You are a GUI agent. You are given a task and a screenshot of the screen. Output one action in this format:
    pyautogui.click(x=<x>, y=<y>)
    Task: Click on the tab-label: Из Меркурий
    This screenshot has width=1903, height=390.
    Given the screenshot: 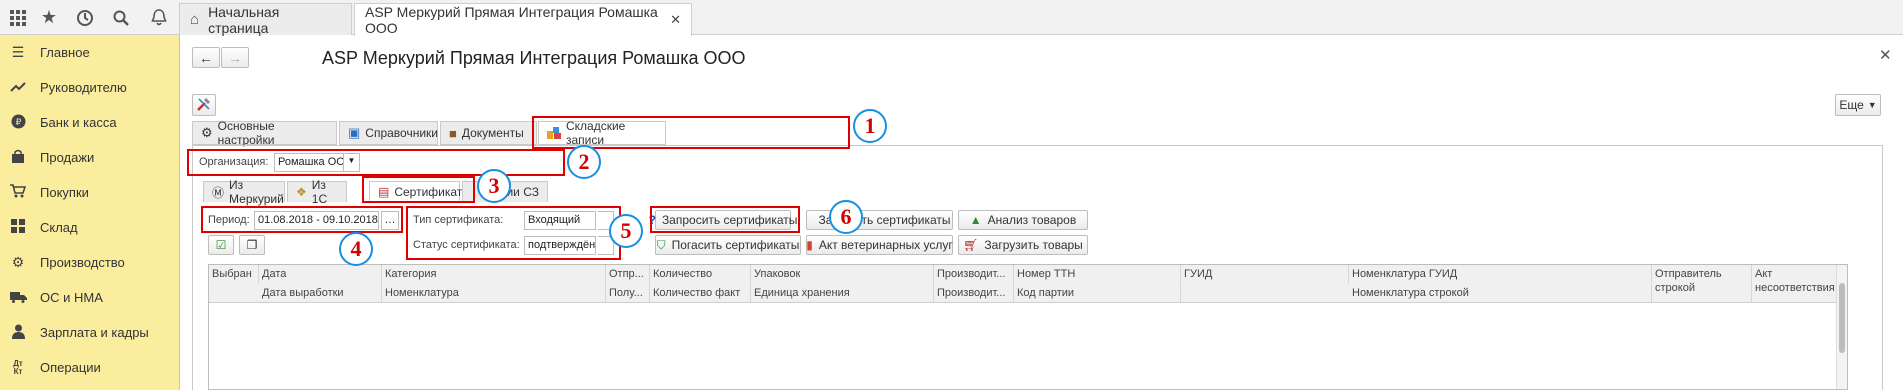 What is the action you would take?
    pyautogui.click(x=256, y=192)
    